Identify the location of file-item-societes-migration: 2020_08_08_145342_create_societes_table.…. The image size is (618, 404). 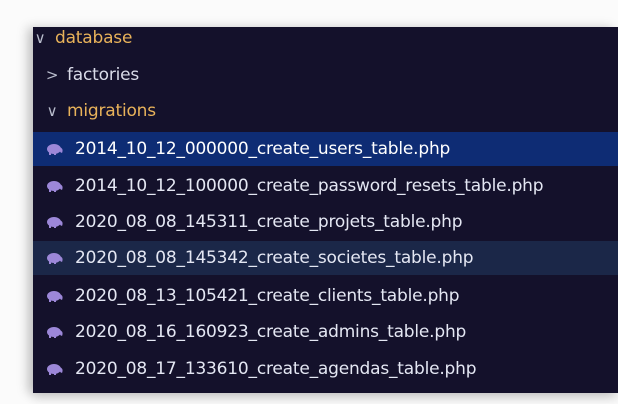
(325, 258).